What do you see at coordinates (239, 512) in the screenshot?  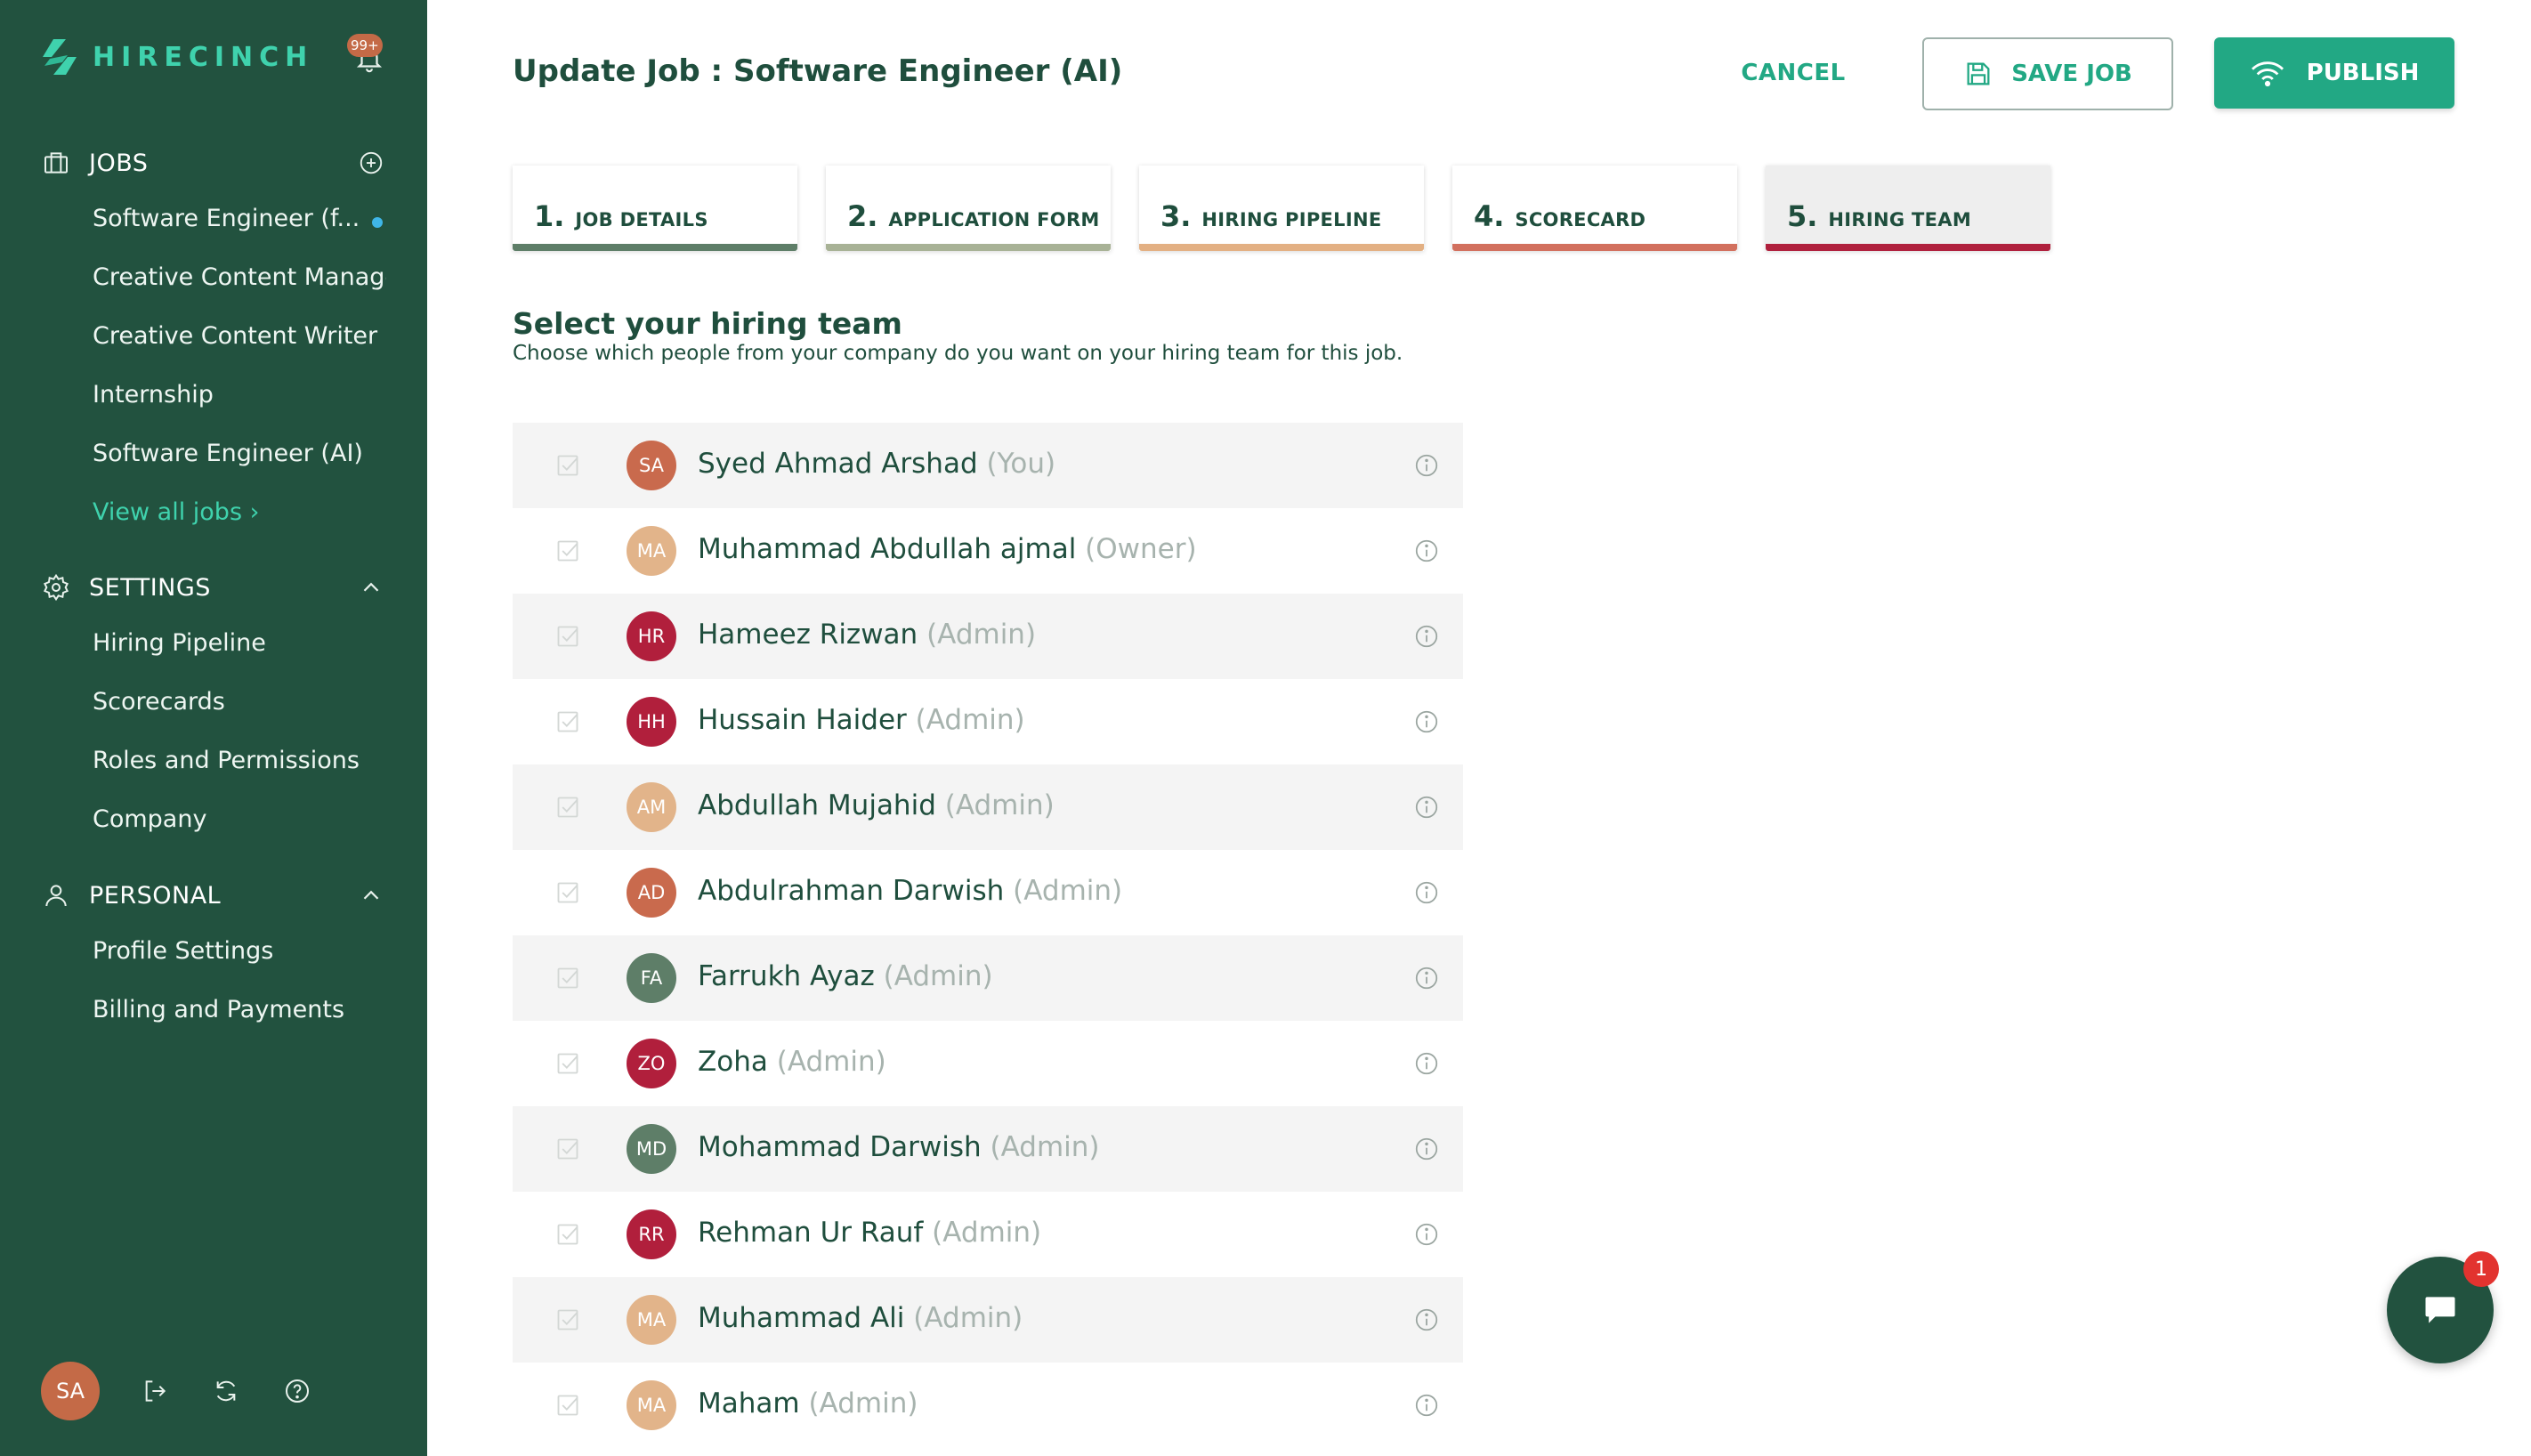 I see `view-all-jobs-link: View all jobs ›` at bounding box center [239, 512].